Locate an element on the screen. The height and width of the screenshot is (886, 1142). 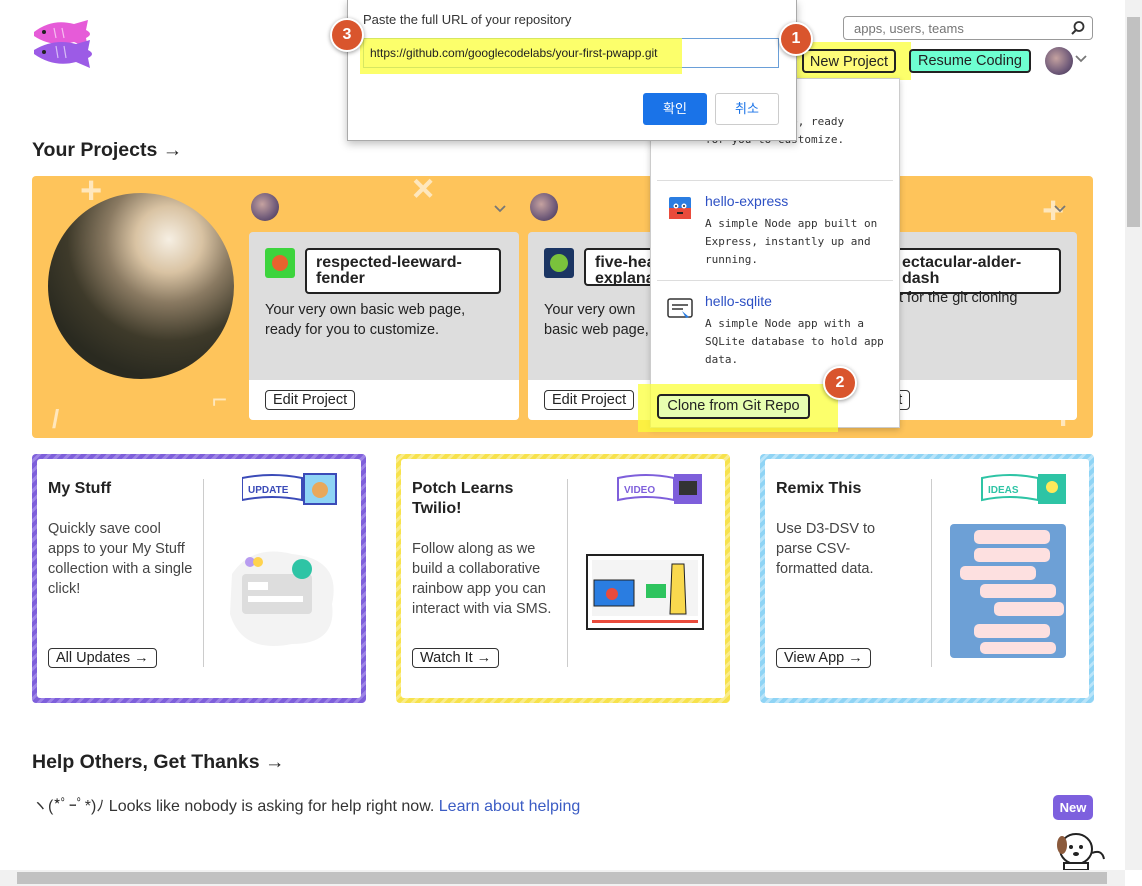
new-project-button: New Project is located at coordinates (849, 61).